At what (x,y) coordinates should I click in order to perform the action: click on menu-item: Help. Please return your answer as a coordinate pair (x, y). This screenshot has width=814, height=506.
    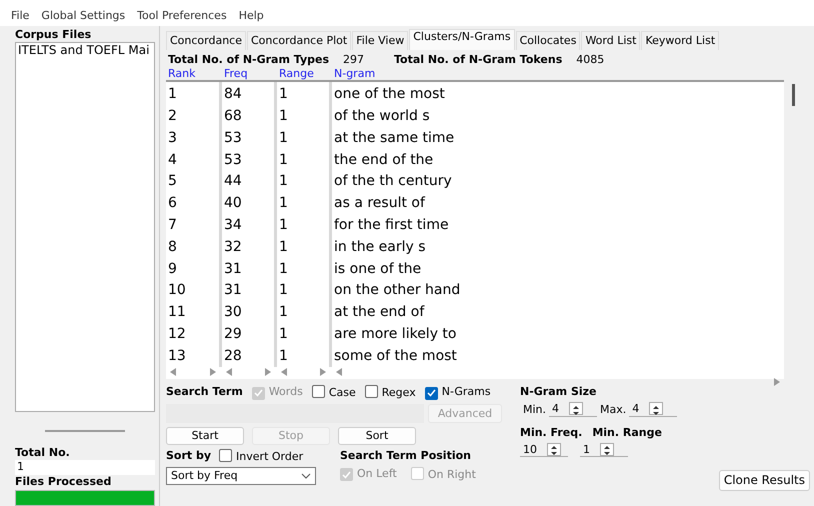
    Looking at the image, I should click on (251, 17).